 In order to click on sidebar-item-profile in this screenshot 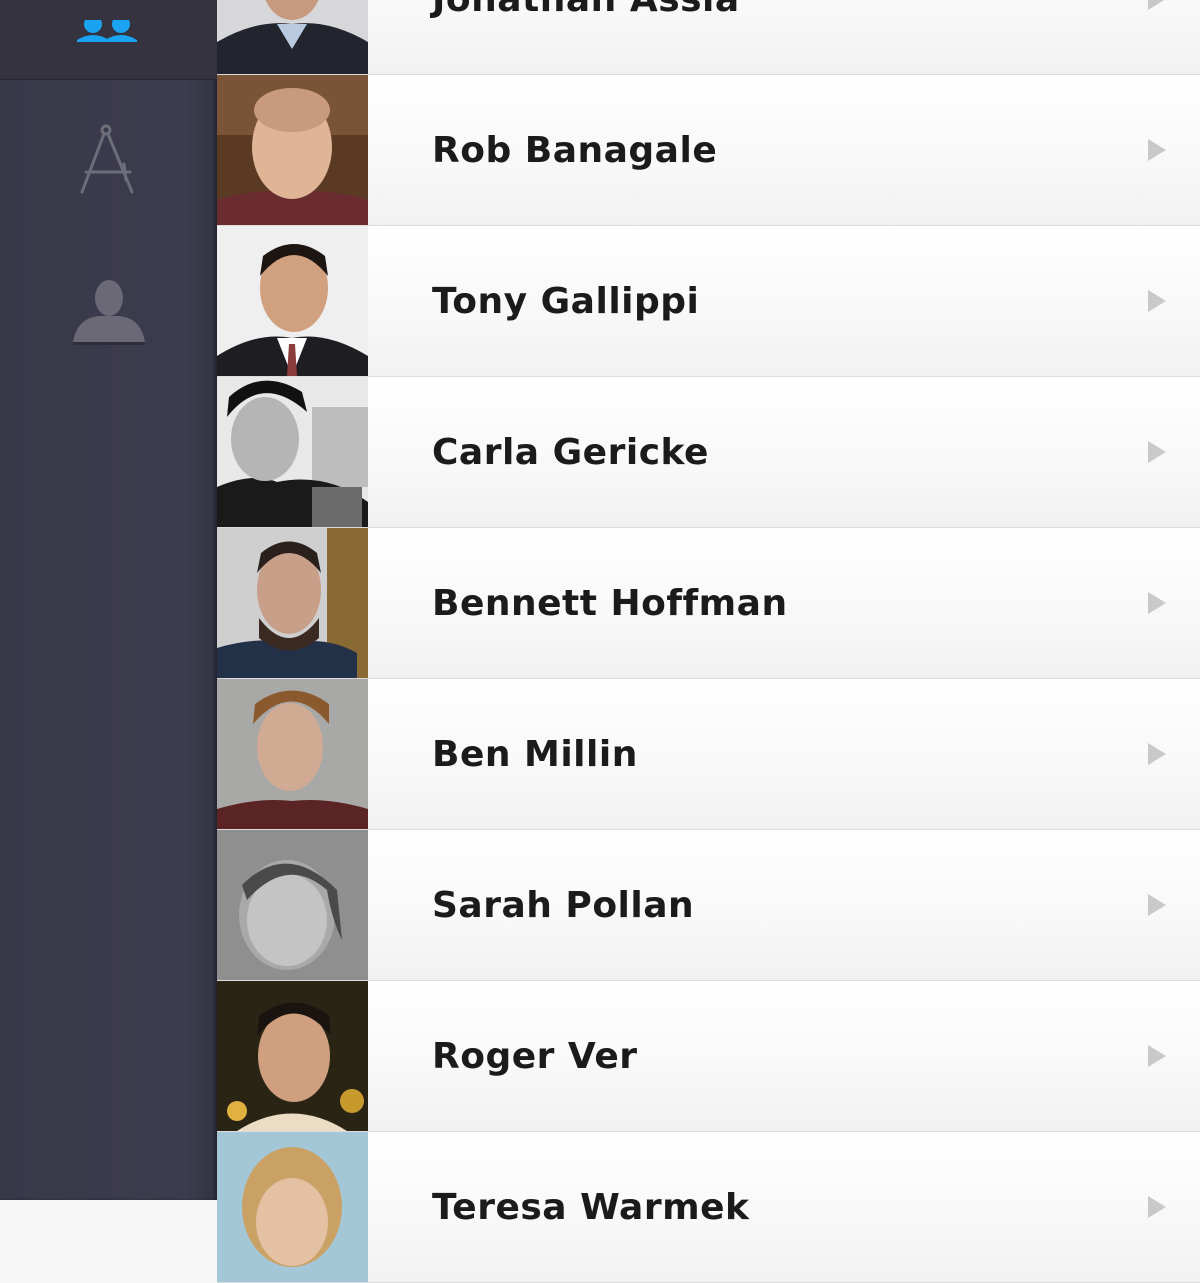, I will do `click(108, 313)`.